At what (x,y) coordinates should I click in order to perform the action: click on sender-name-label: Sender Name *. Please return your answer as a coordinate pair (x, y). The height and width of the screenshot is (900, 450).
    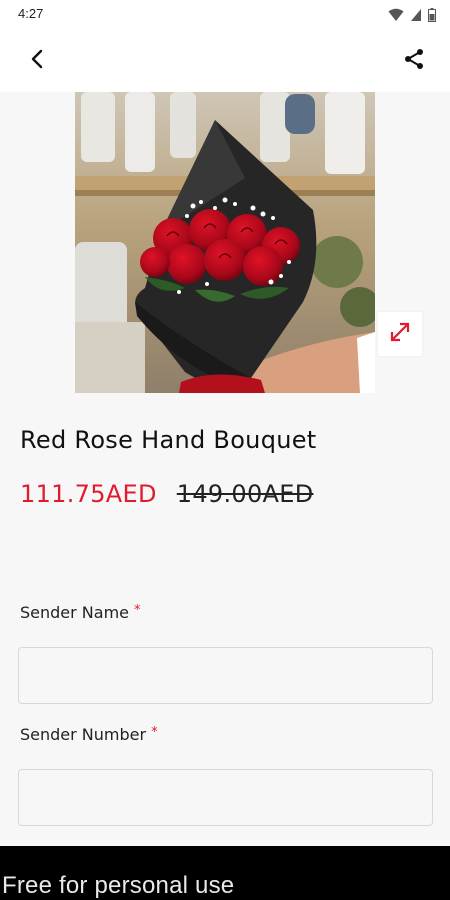
    Looking at the image, I should click on (80, 612).